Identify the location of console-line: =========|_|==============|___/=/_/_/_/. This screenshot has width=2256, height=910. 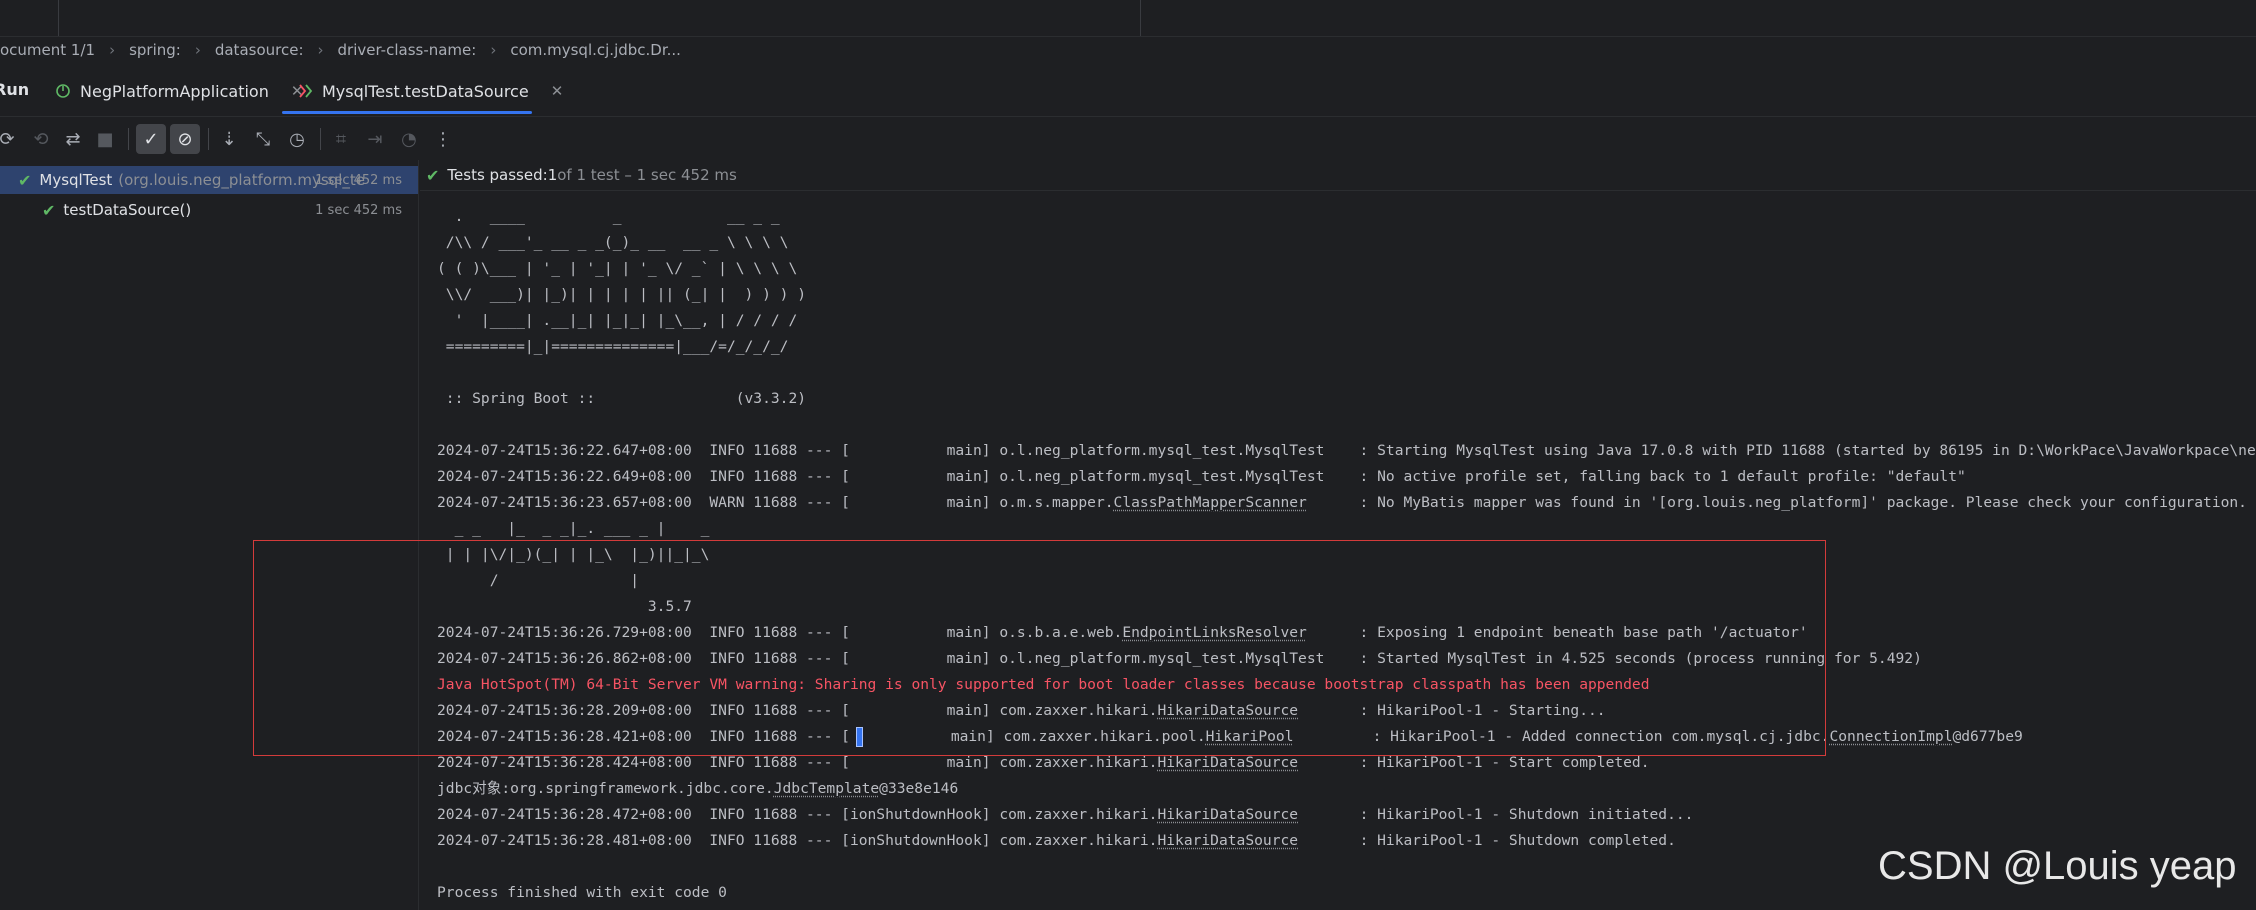
(613, 346).